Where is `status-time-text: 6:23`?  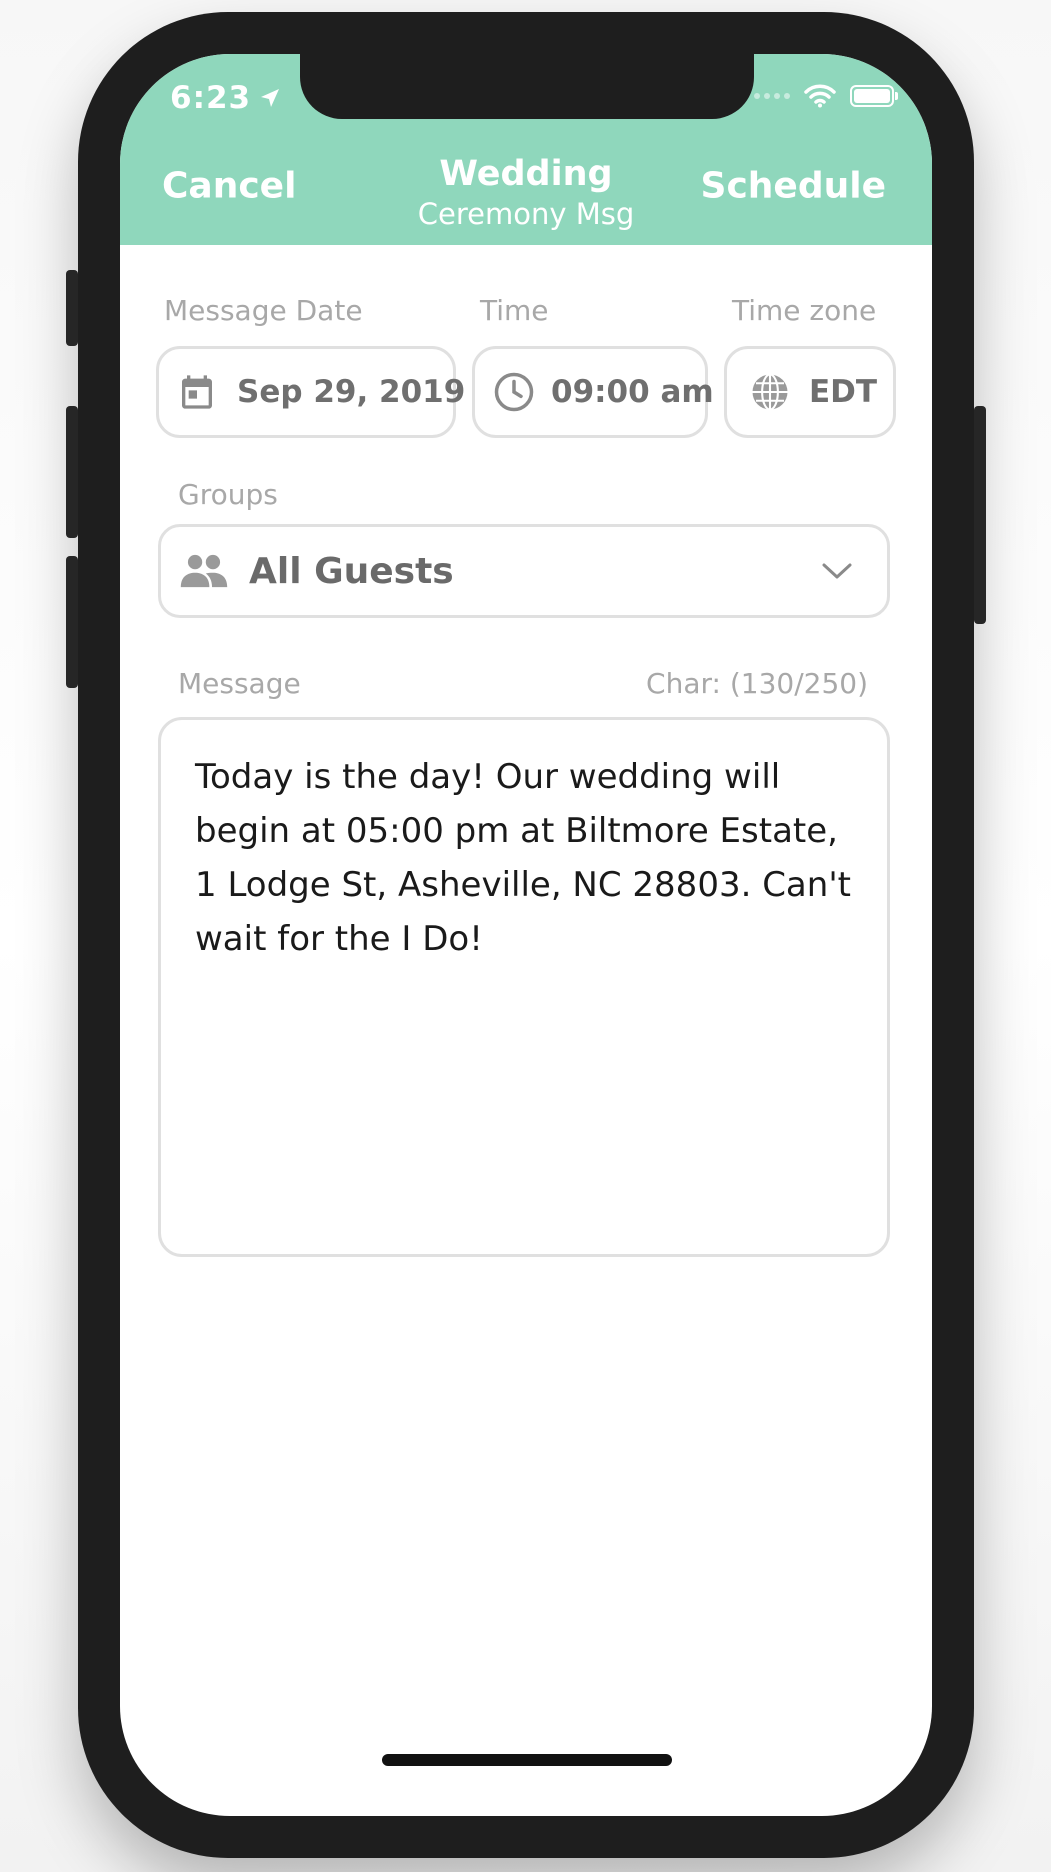
status-time-text: 6:23 is located at coordinates (211, 98).